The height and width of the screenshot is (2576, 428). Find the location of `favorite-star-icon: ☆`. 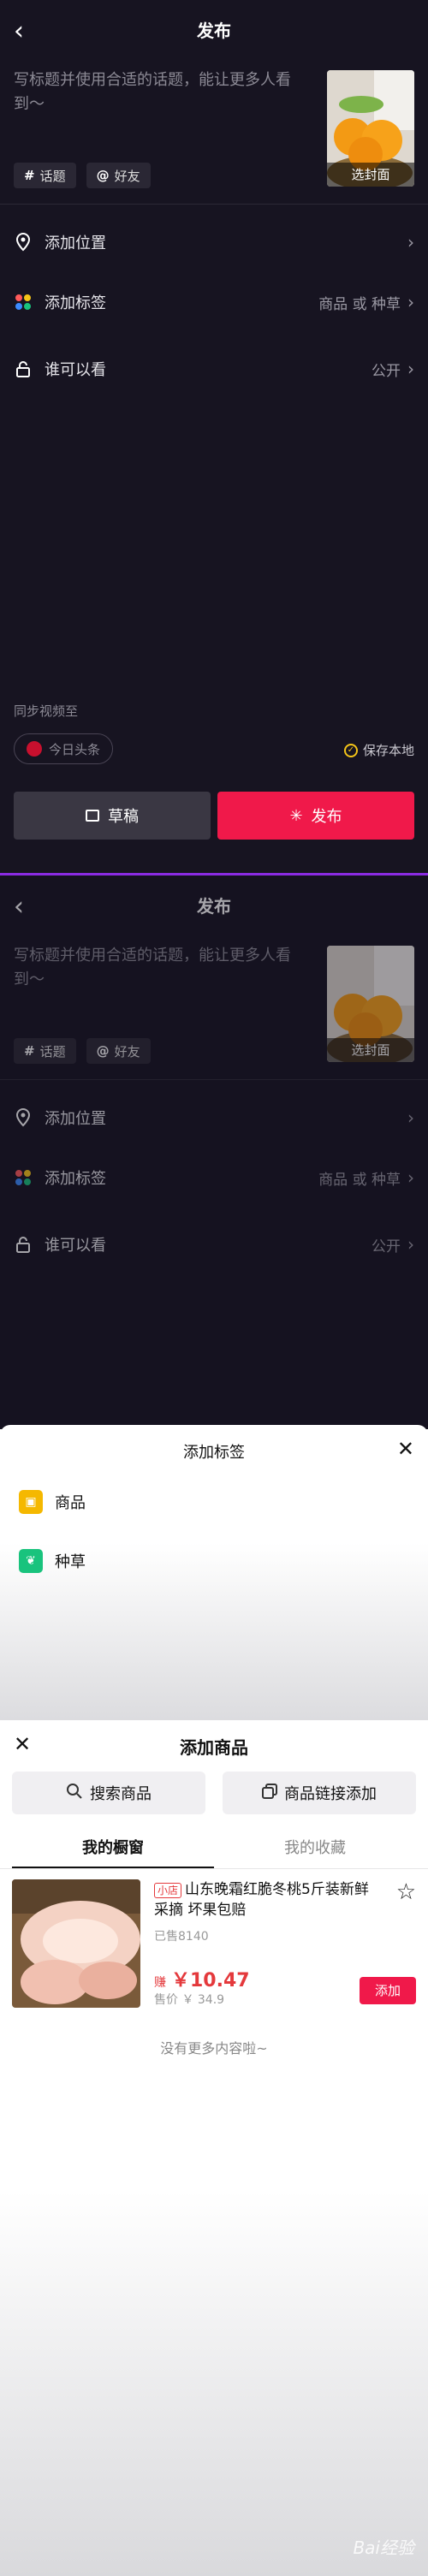

favorite-star-icon: ☆ is located at coordinates (406, 1892).